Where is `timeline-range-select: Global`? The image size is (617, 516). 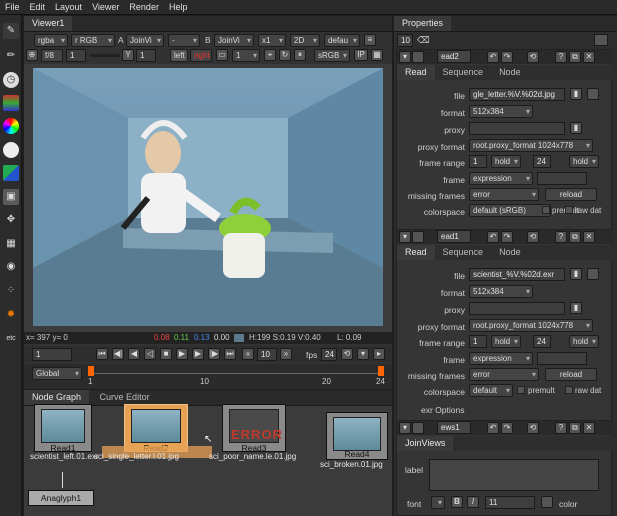 timeline-range-select: Global is located at coordinates (57, 373).